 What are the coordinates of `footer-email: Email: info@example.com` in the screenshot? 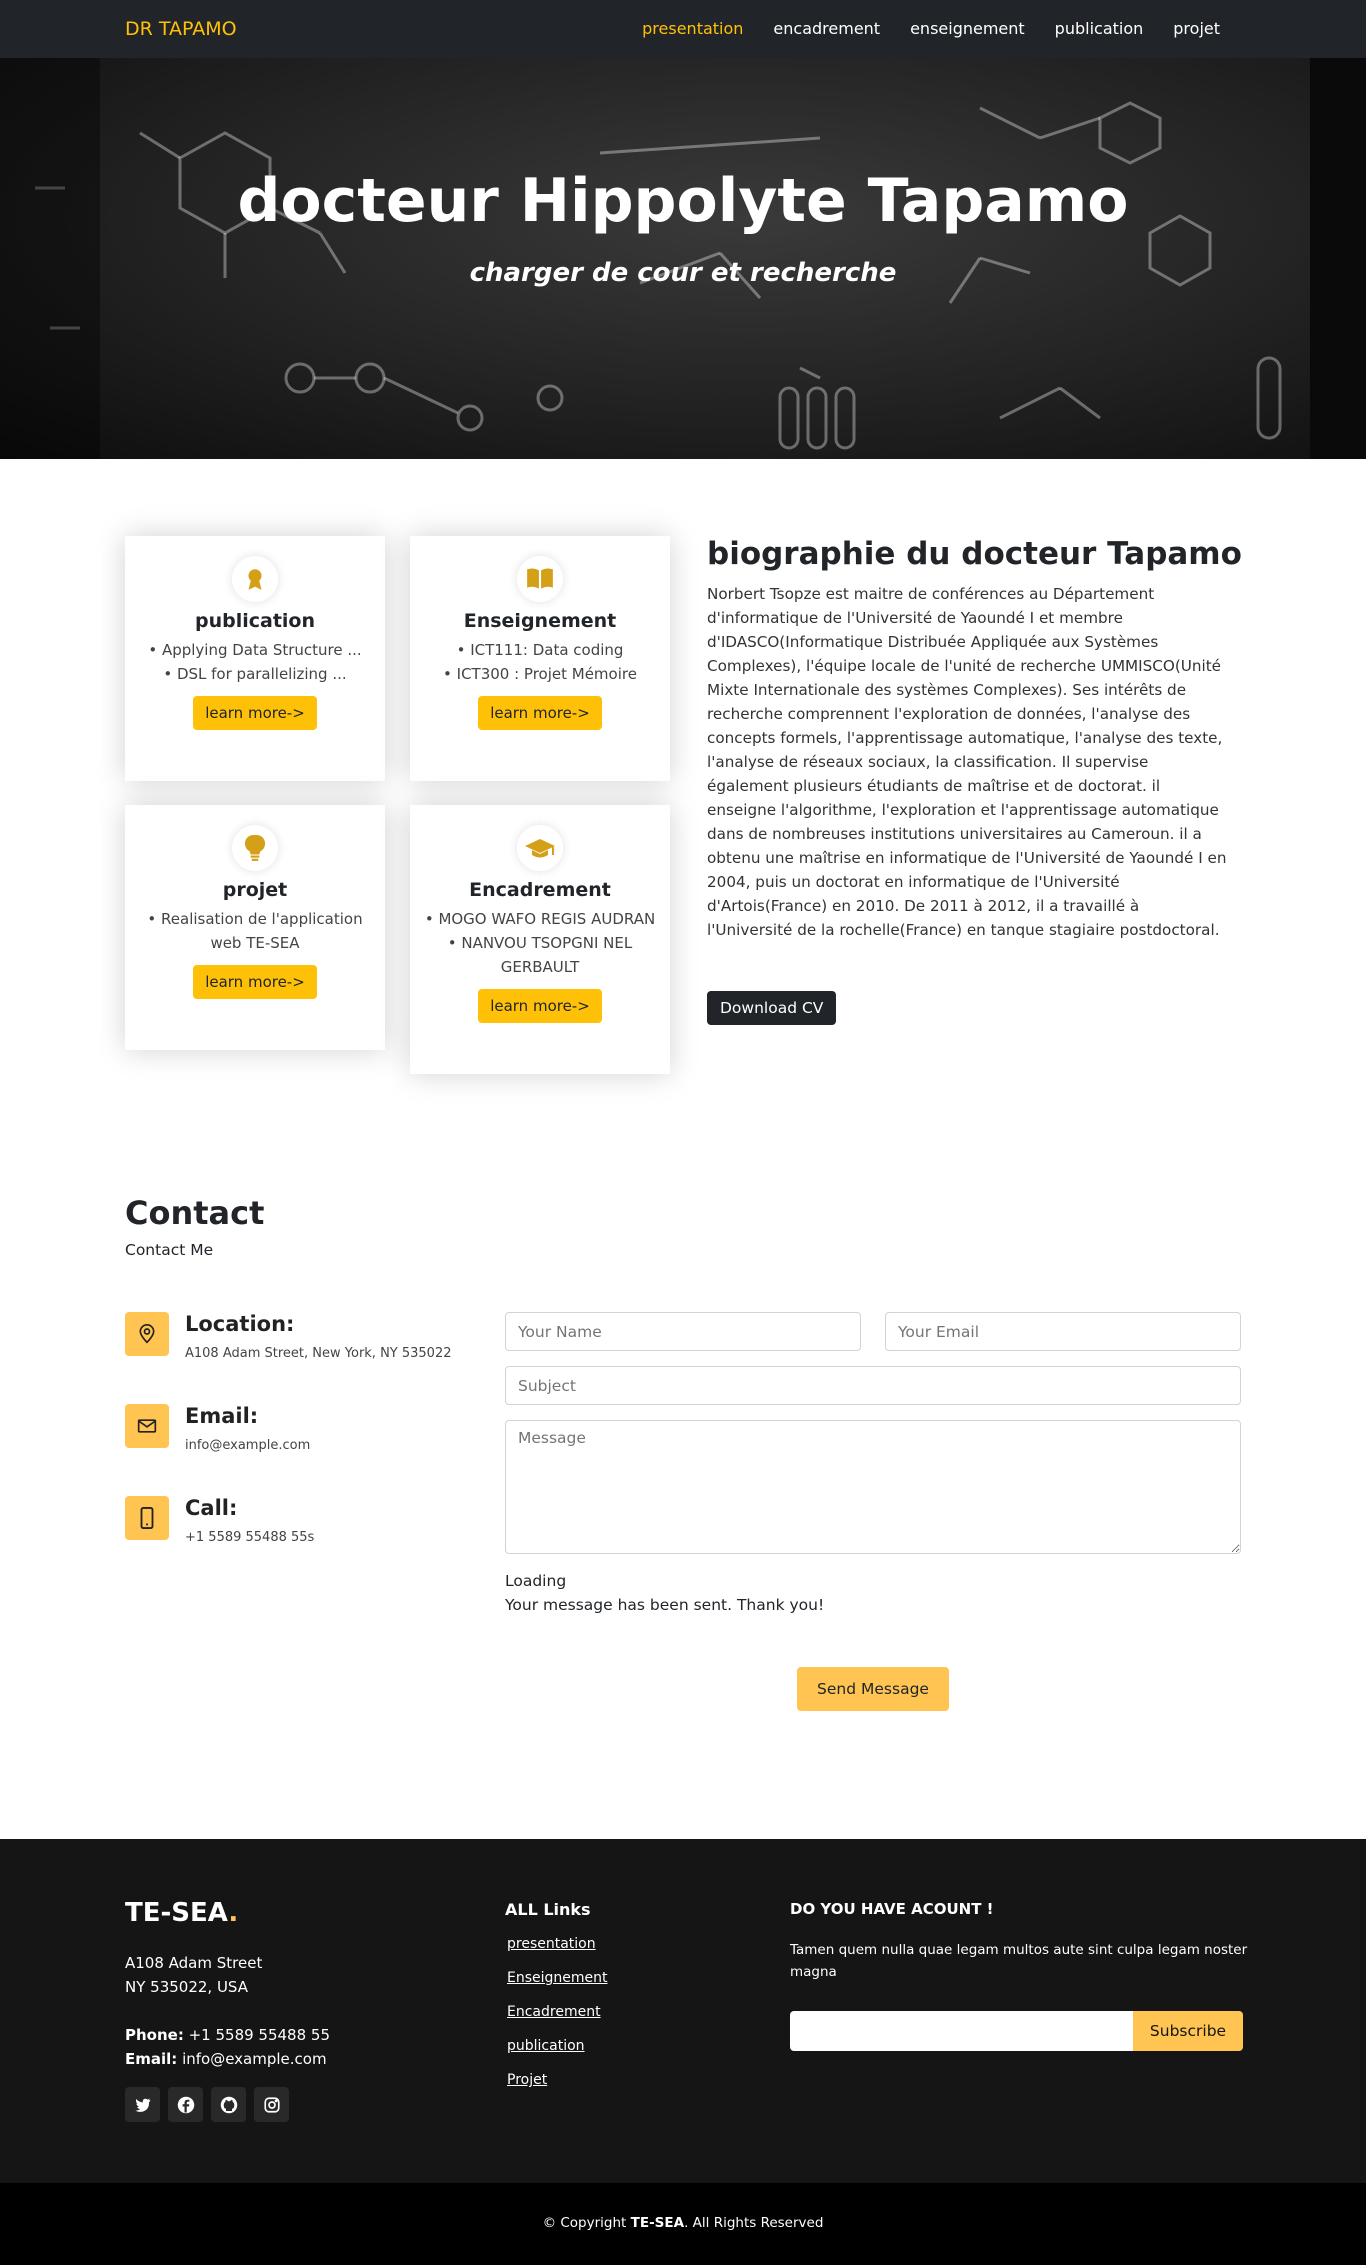 It's located at (226, 2059).